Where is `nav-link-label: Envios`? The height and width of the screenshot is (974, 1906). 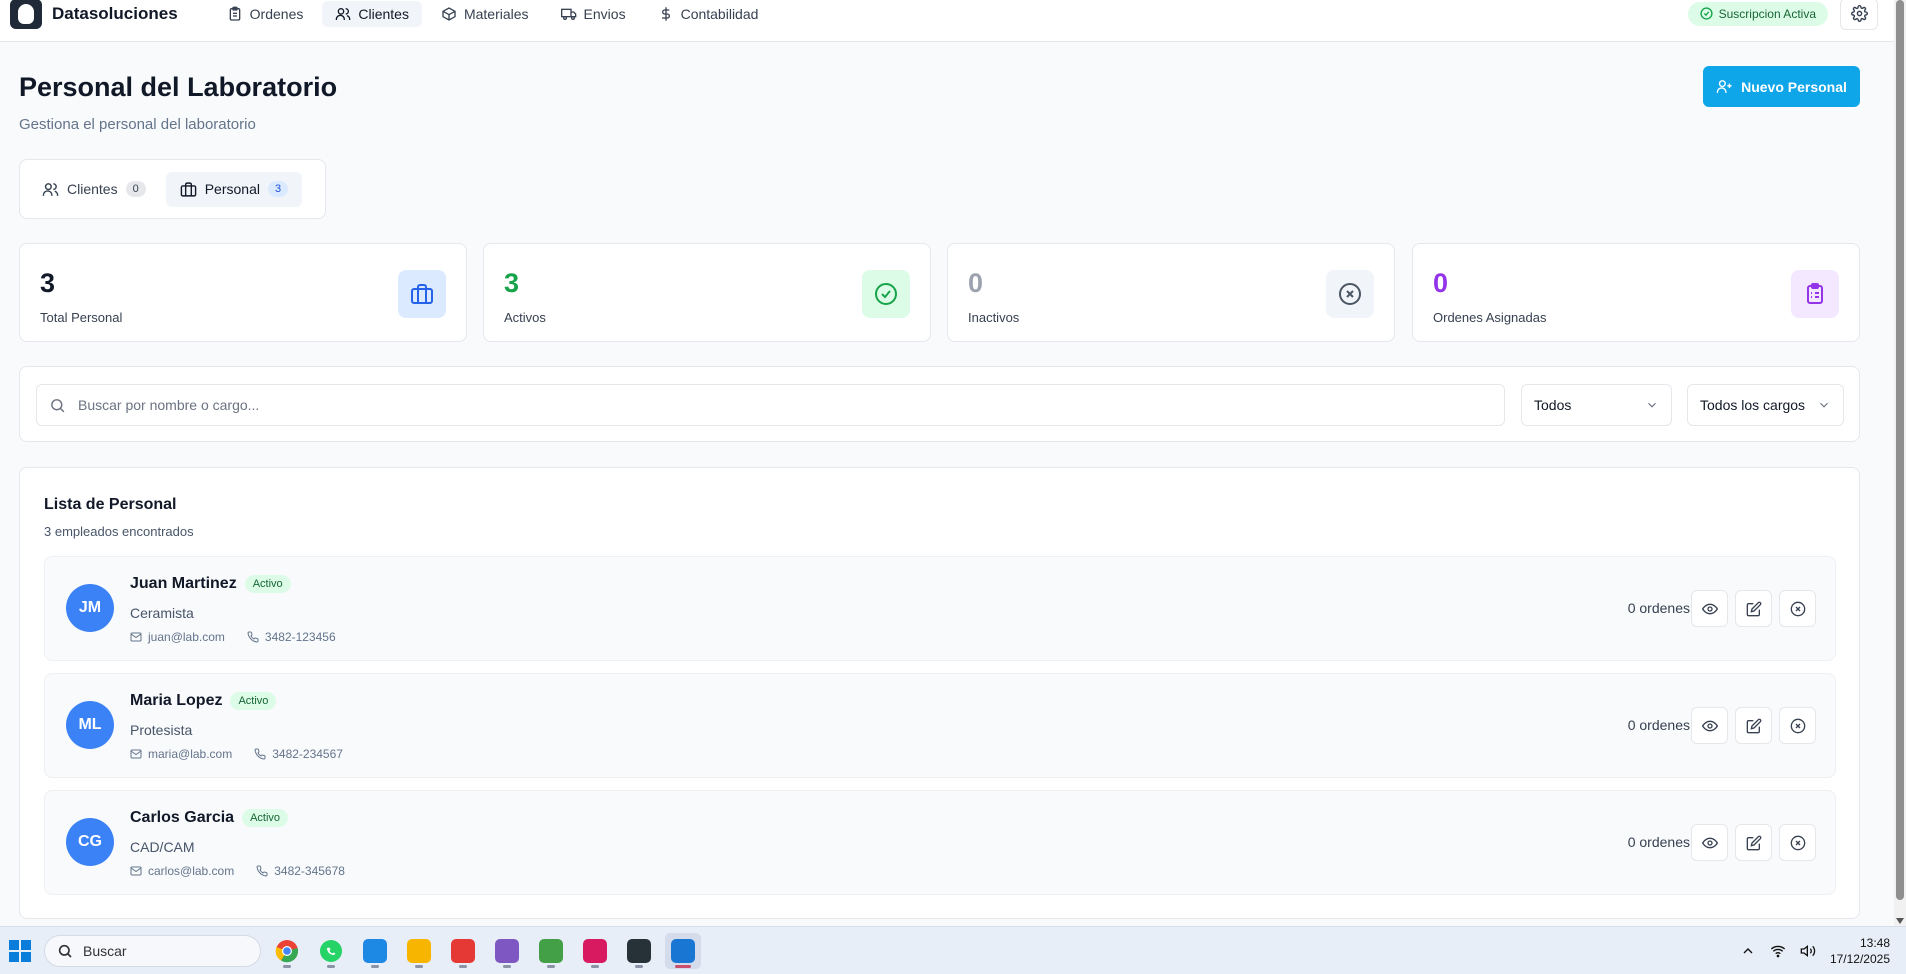
nav-link-label: Envios is located at coordinates (604, 13).